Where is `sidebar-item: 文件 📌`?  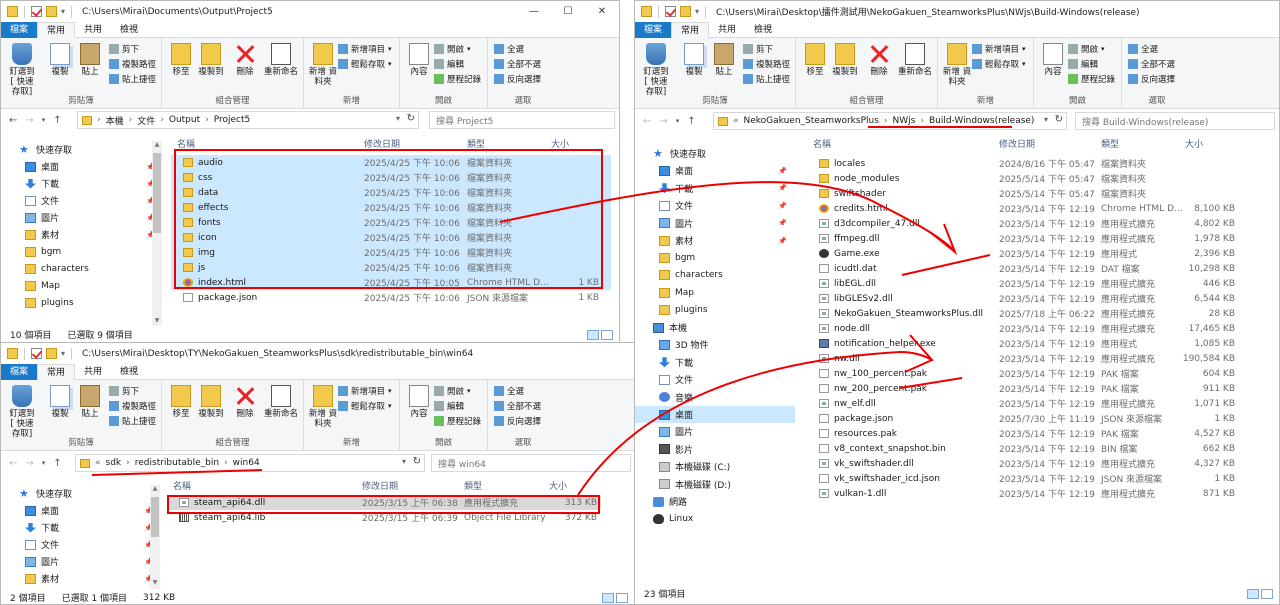 sidebar-item: 文件 📌 is located at coordinates (81, 544).